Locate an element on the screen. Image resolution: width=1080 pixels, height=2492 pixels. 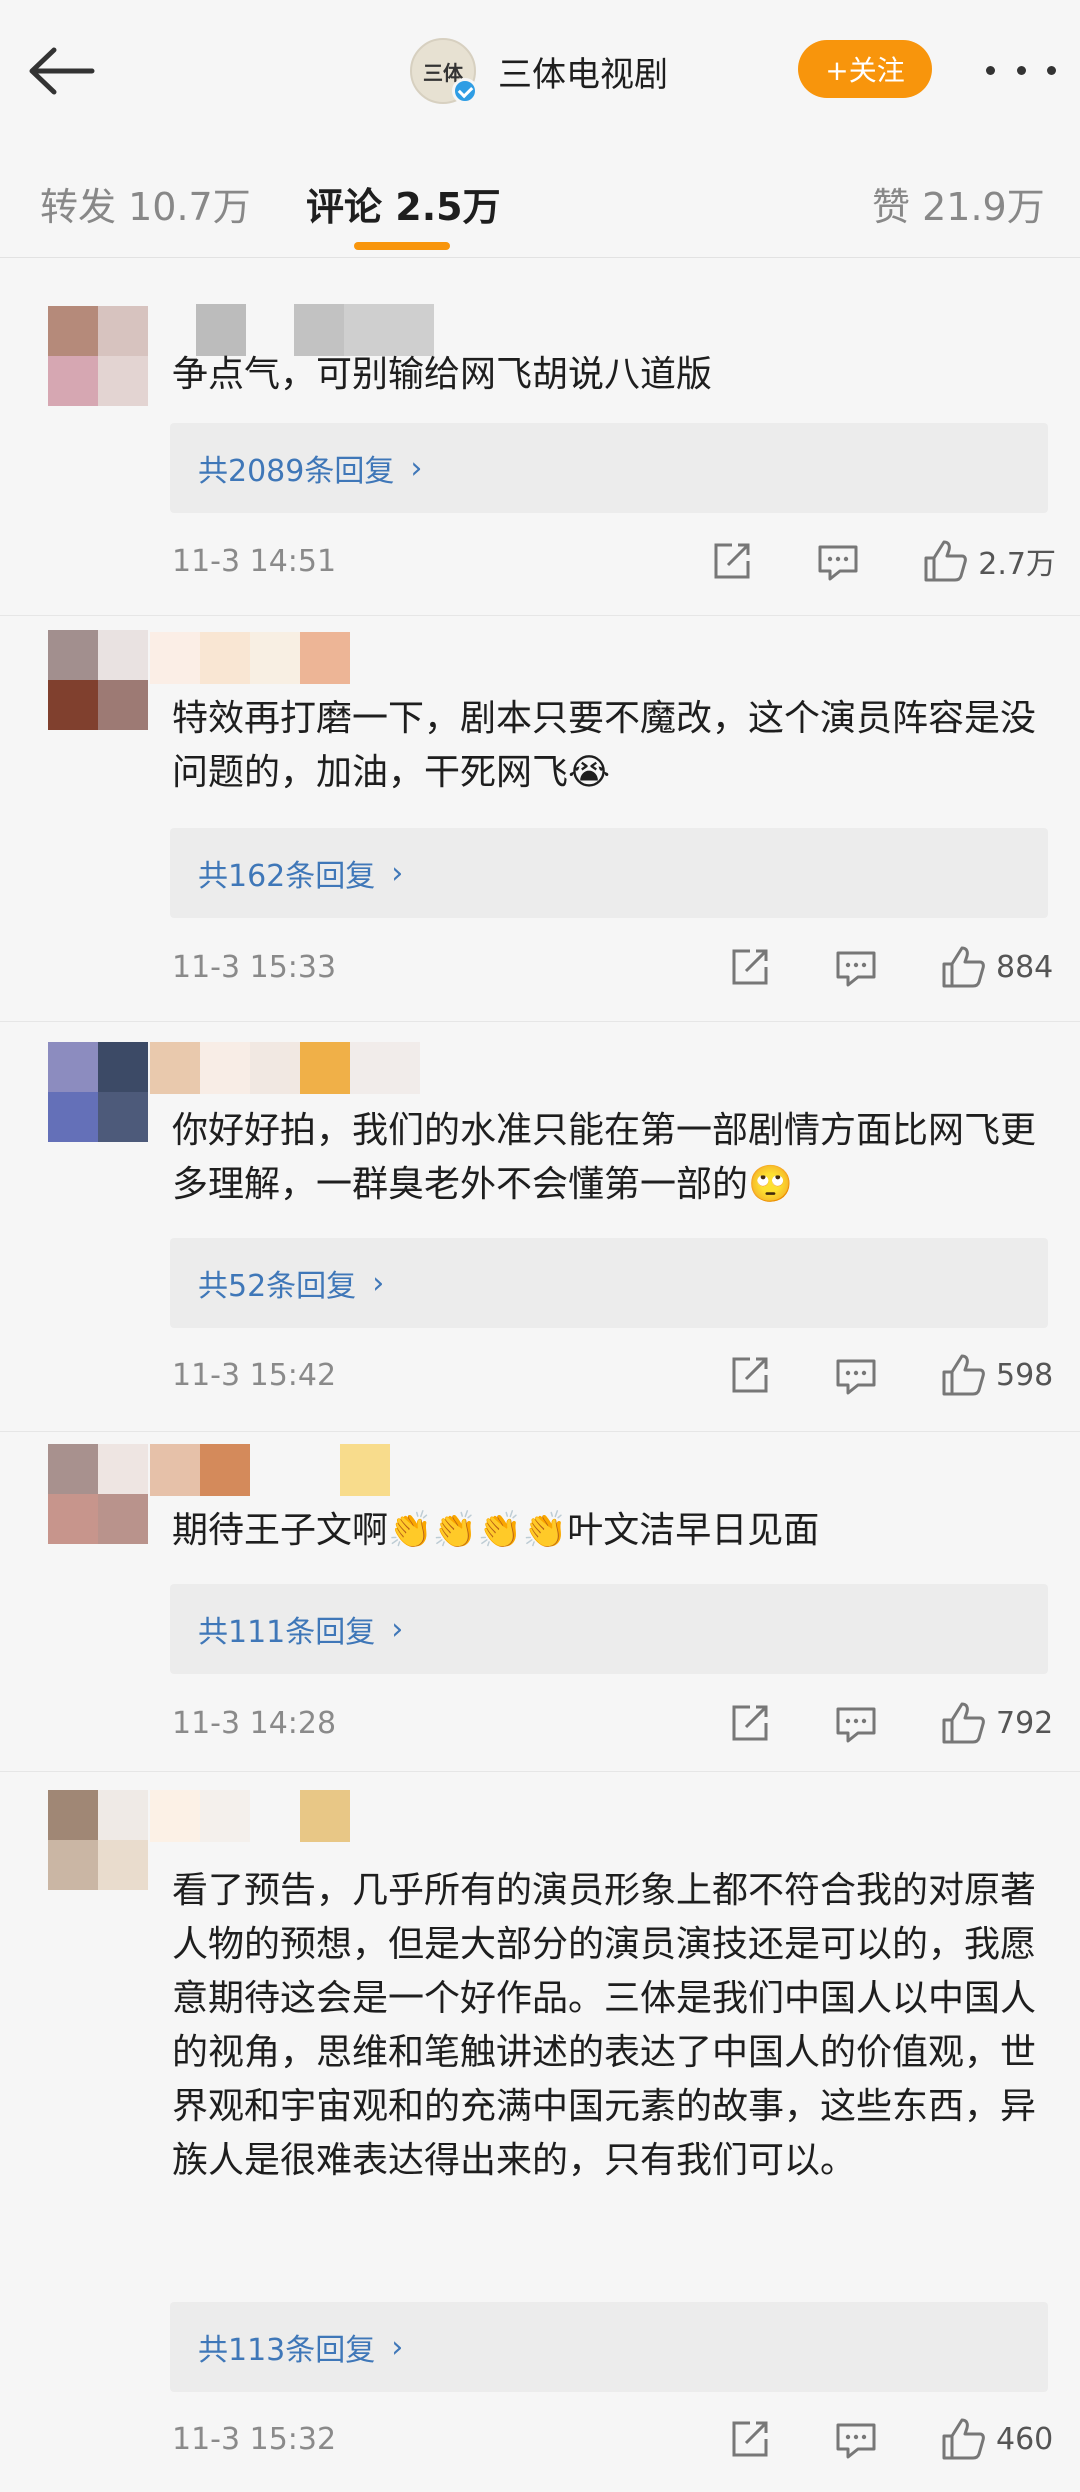
comment-footer: 11-3 15:42 598 is located at coordinates (614, 1375).